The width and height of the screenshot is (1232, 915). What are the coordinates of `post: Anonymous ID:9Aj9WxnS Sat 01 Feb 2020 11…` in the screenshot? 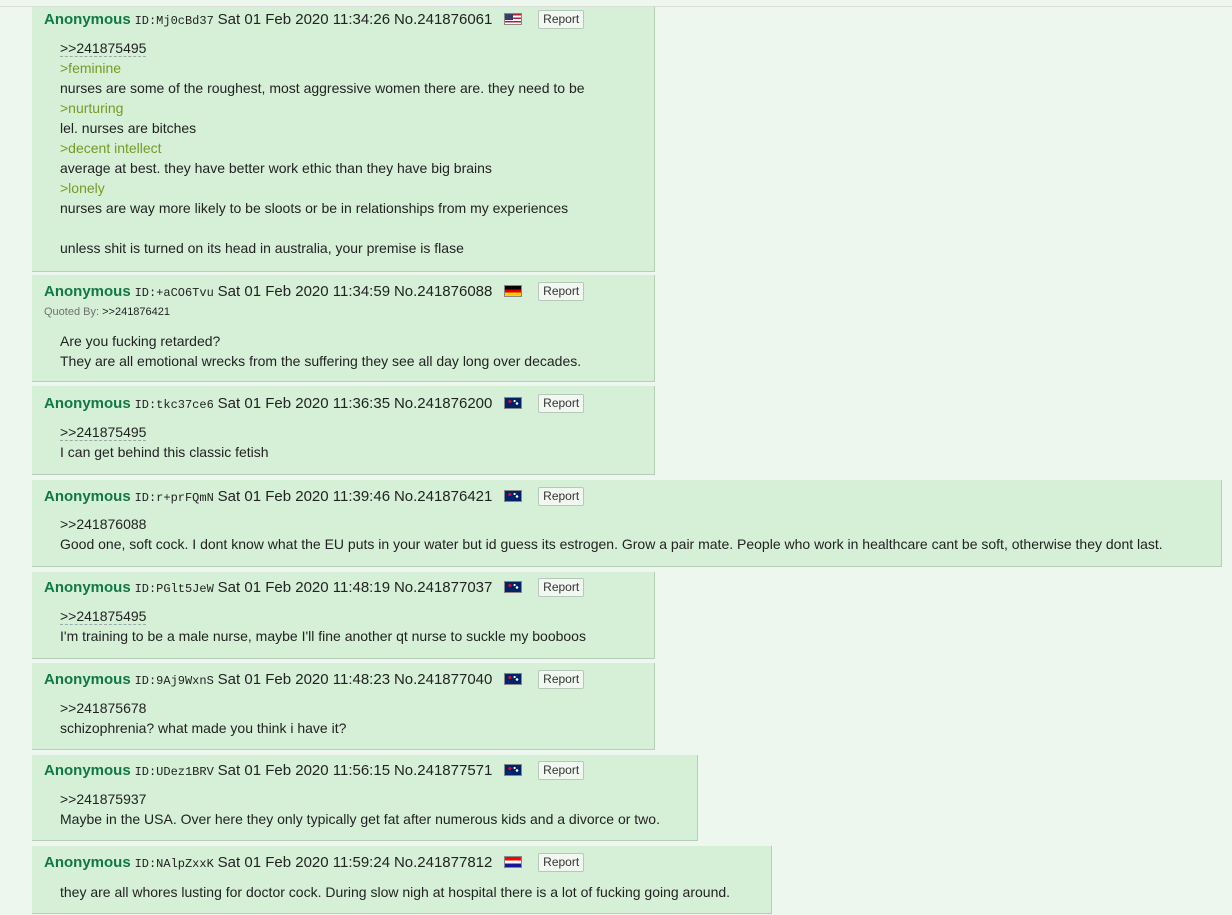 It's located at (343, 706).